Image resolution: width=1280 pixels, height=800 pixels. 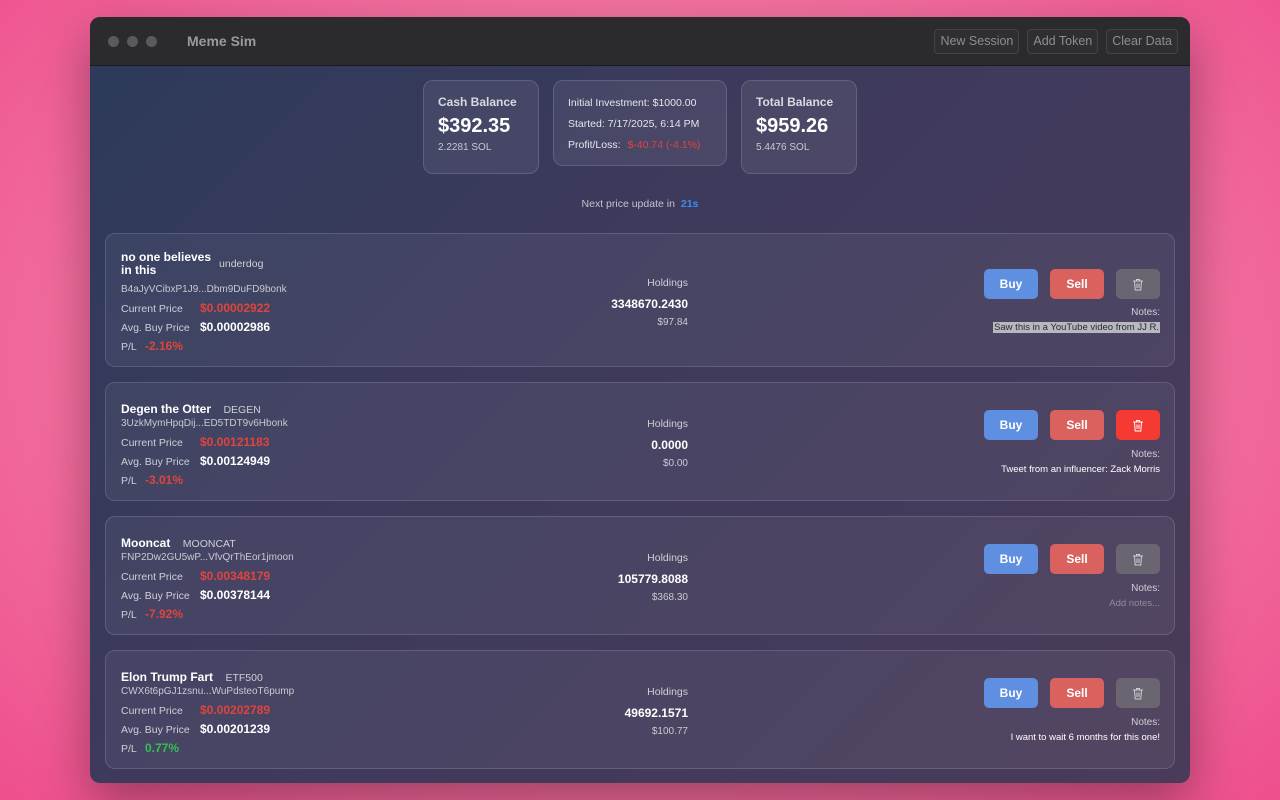 What do you see at coordinates (652, 579) in the screenshot?
I see `holdings-amount: 105779.8088` at bounding box center [652, 579].